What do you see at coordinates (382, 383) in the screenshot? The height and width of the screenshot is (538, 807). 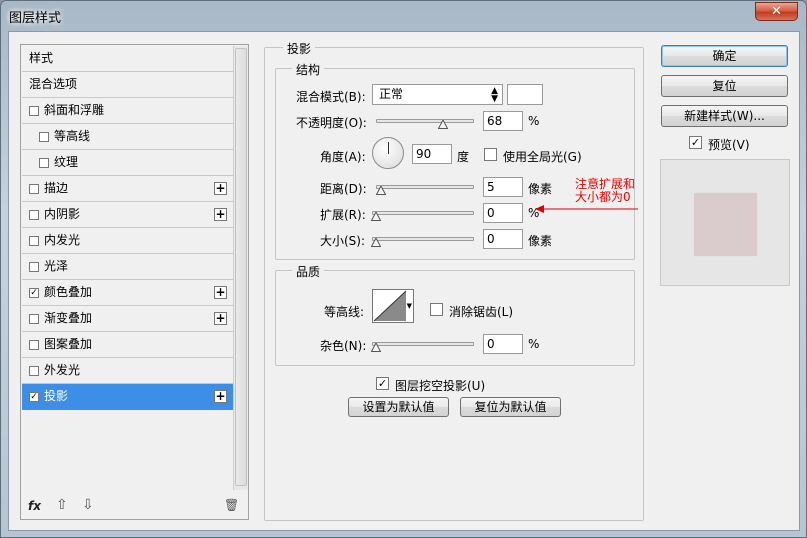 I see `knockout-checkbox: ✓` at bounding box center [382, 383].